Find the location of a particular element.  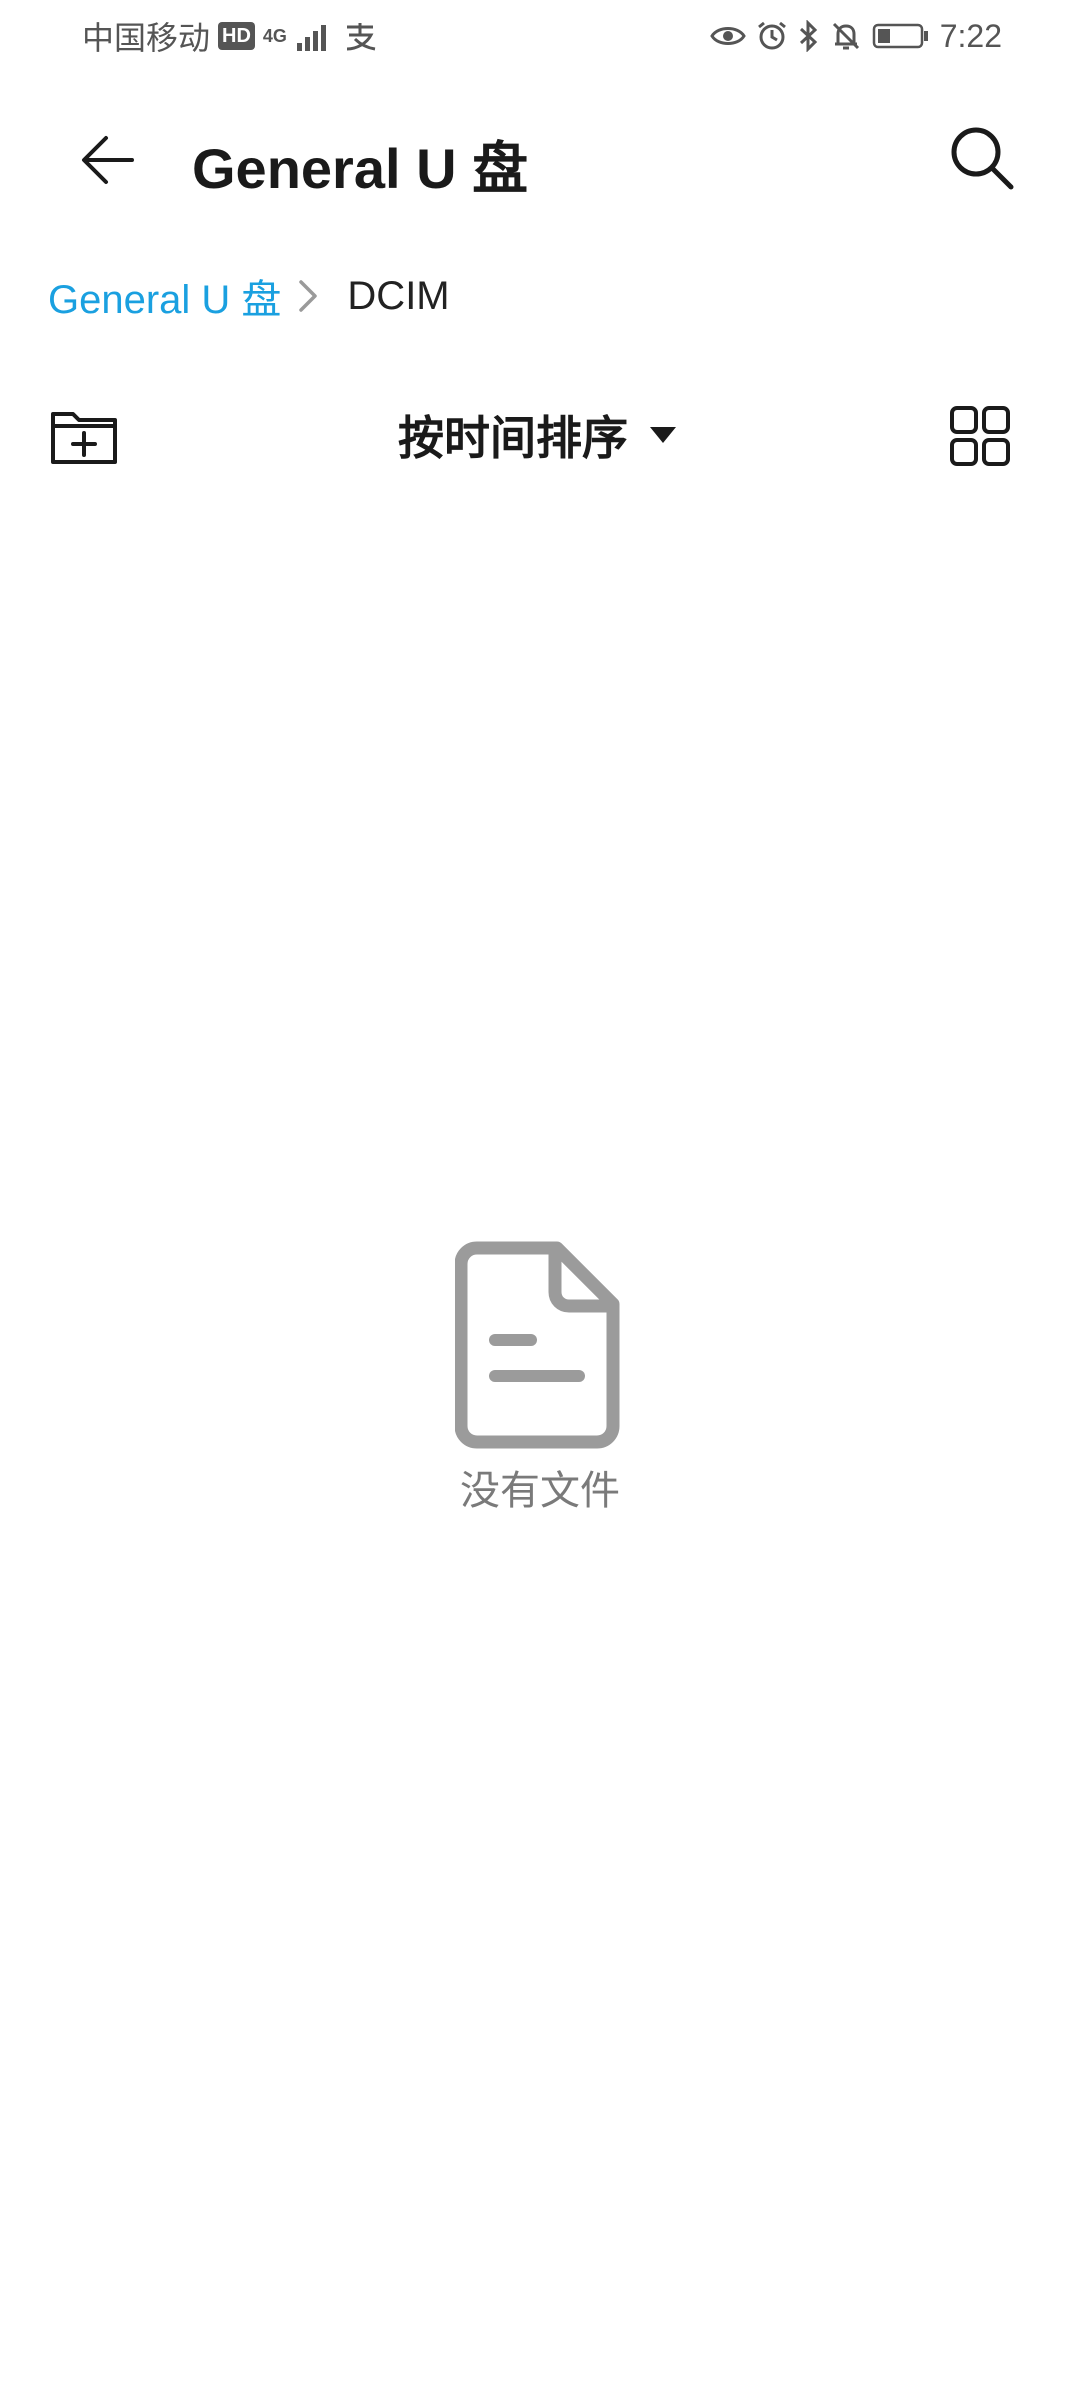

empty-state: 没有文件 is located at coordinates (540, 1378).